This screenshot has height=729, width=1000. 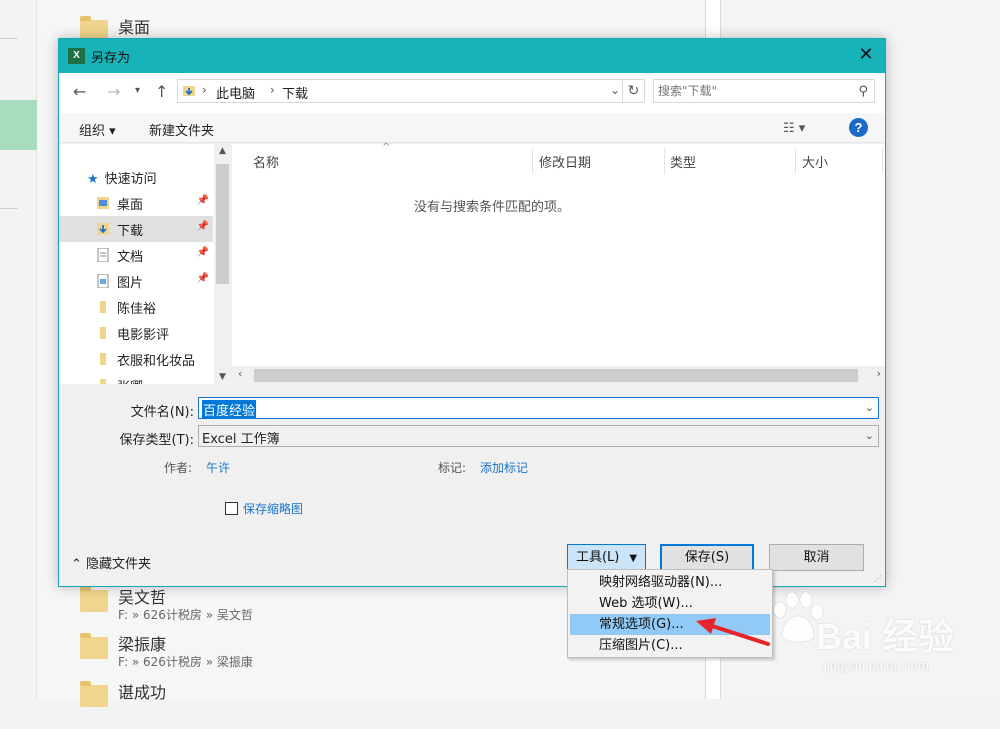 I want to click on scroll-left-icon: ‹, so click(x=240, y=373).